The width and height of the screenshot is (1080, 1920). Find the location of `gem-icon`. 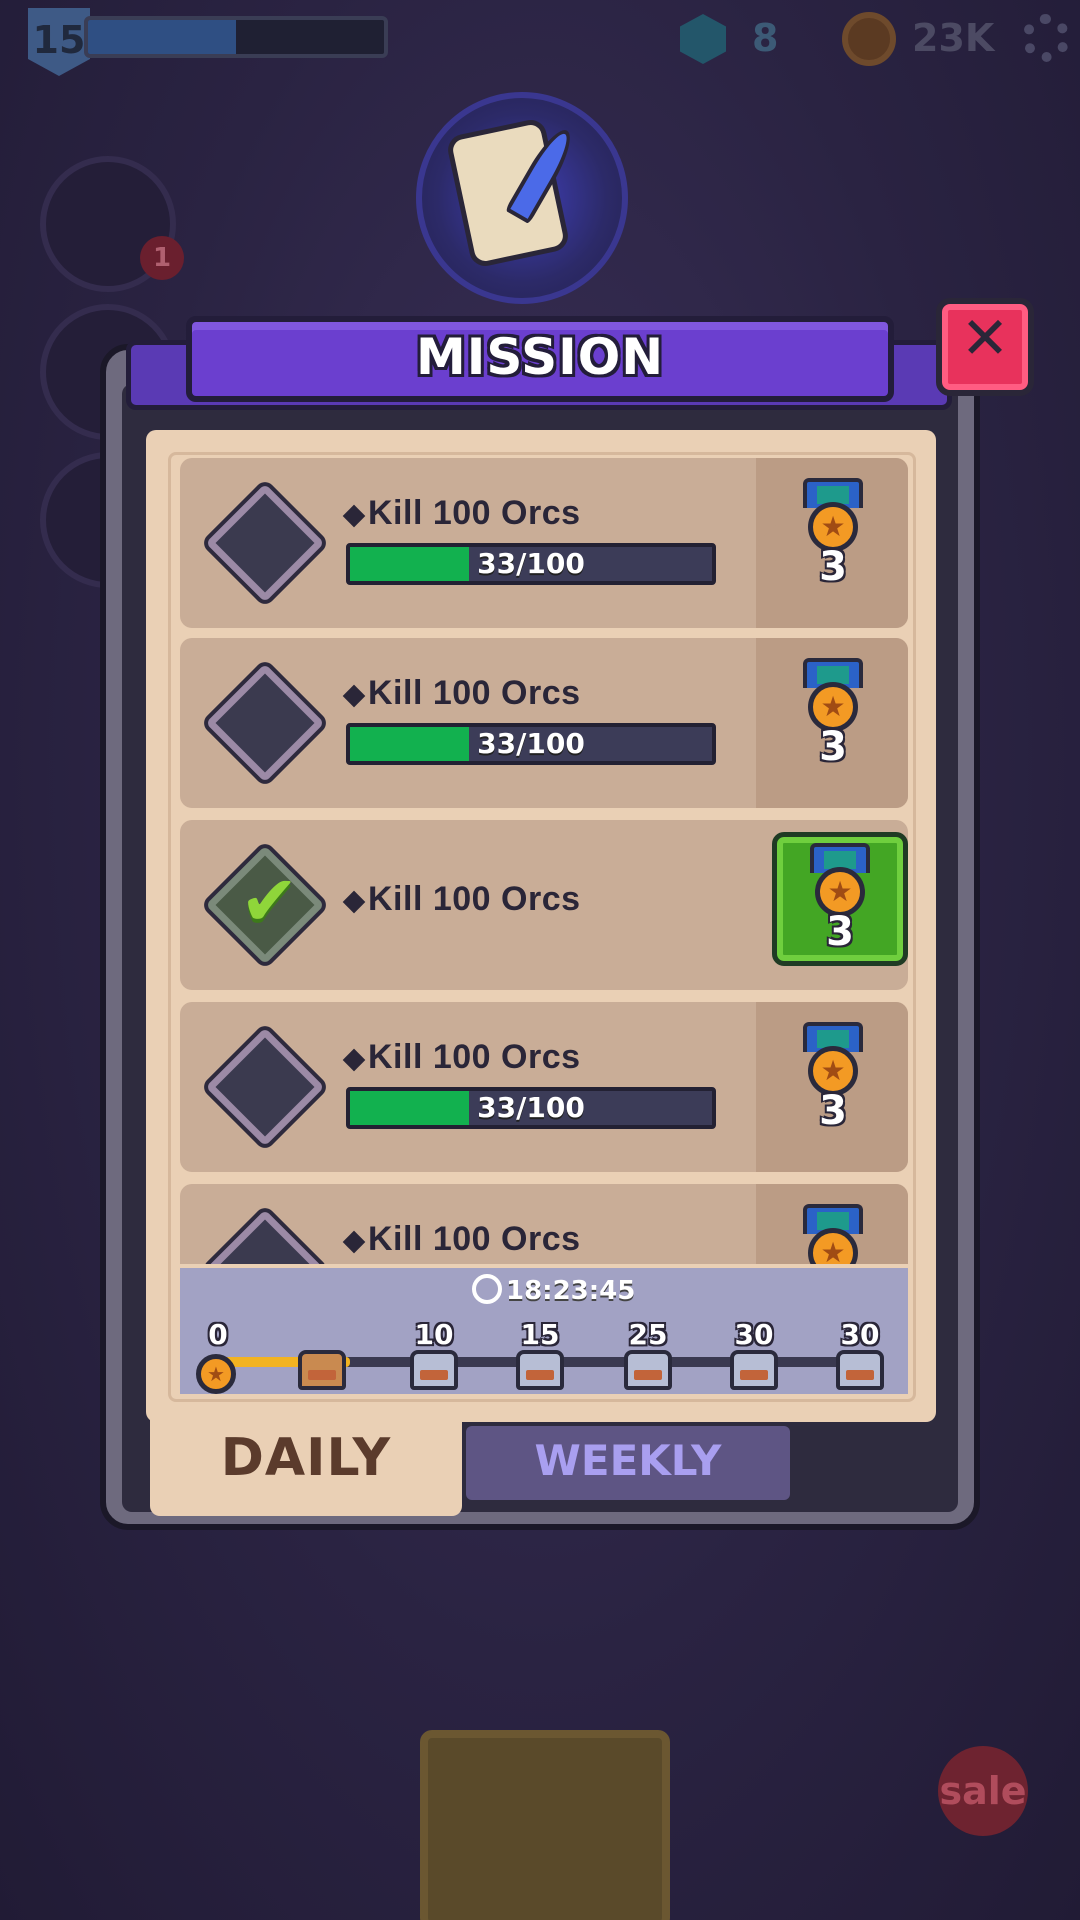

gem-icon is located at coordinates (703, 39).